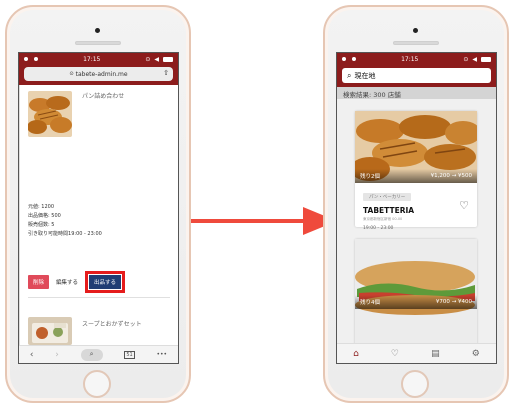 This screenshot has width=515, height=408. I want to click on shop-hours: 19:00 - 23:00, so click(378, 228).